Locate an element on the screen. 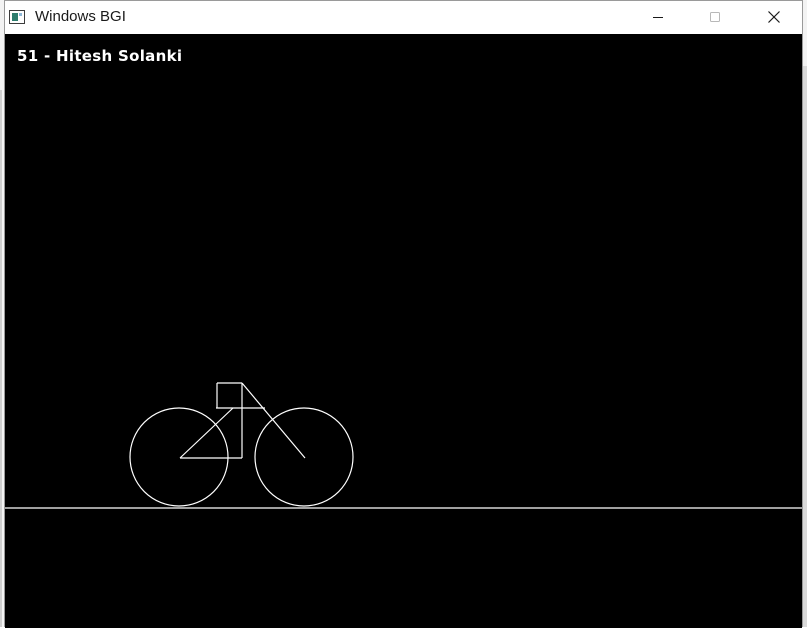  background-window-edge is located at coordinates (1, 358).